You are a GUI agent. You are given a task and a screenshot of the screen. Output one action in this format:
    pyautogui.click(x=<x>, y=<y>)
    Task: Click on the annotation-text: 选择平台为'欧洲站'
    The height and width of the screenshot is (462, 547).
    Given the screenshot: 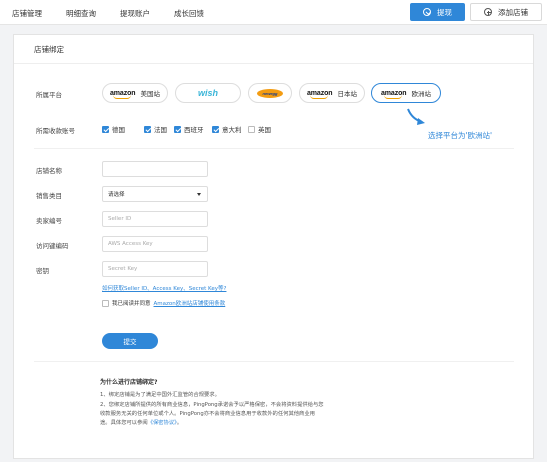 What is the action you would take?
    pyautogui.click(x=460, y=135)
    